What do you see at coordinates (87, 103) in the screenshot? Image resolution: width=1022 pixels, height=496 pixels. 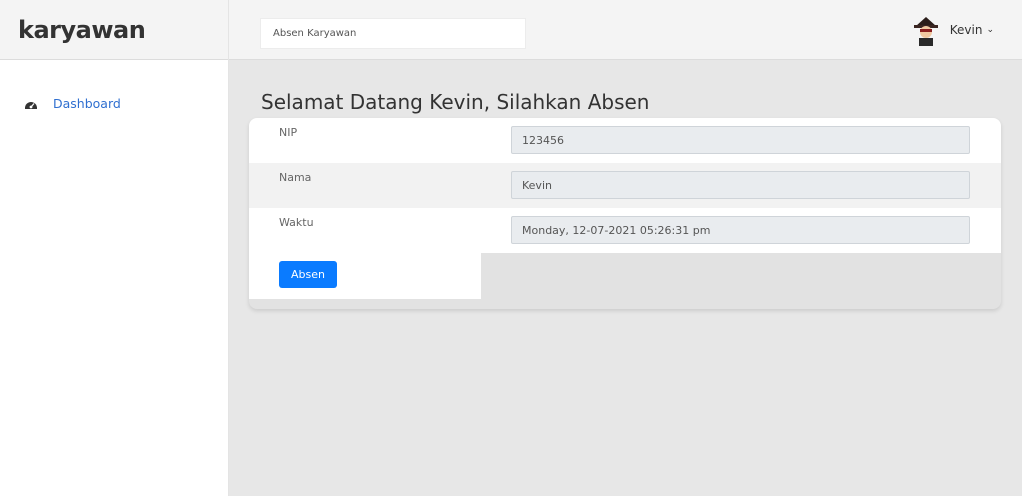 I see `sidebar-item-label: Dashboard` at bounding box center [87, 103].